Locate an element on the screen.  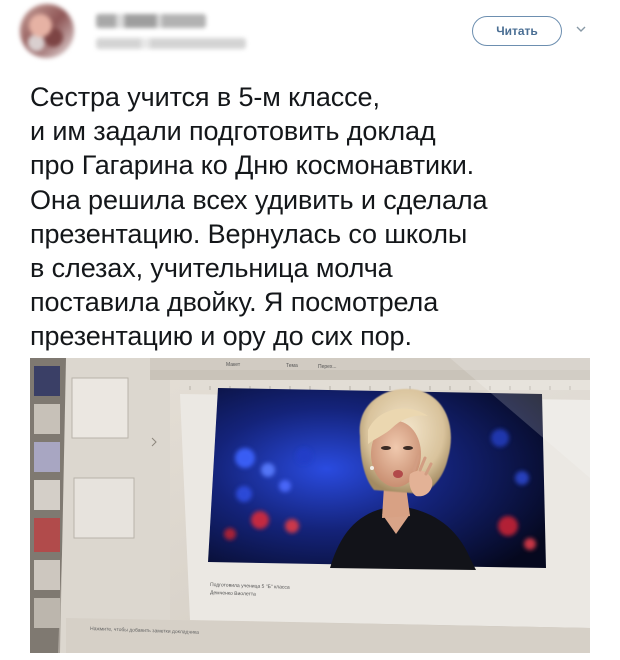
tweet-header: Читать is located at coordinates (310, 35).